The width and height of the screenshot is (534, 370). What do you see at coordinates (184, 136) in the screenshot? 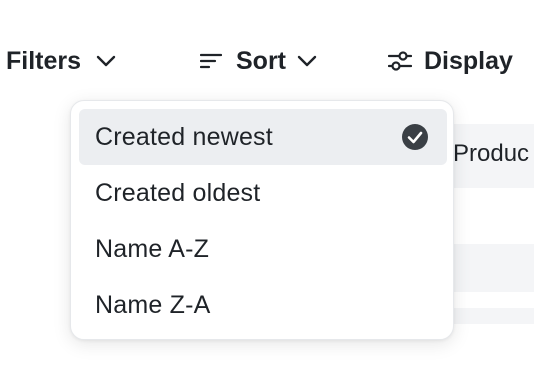
I see `menu-item-label: Created newest` at bounding box center [184, 136].